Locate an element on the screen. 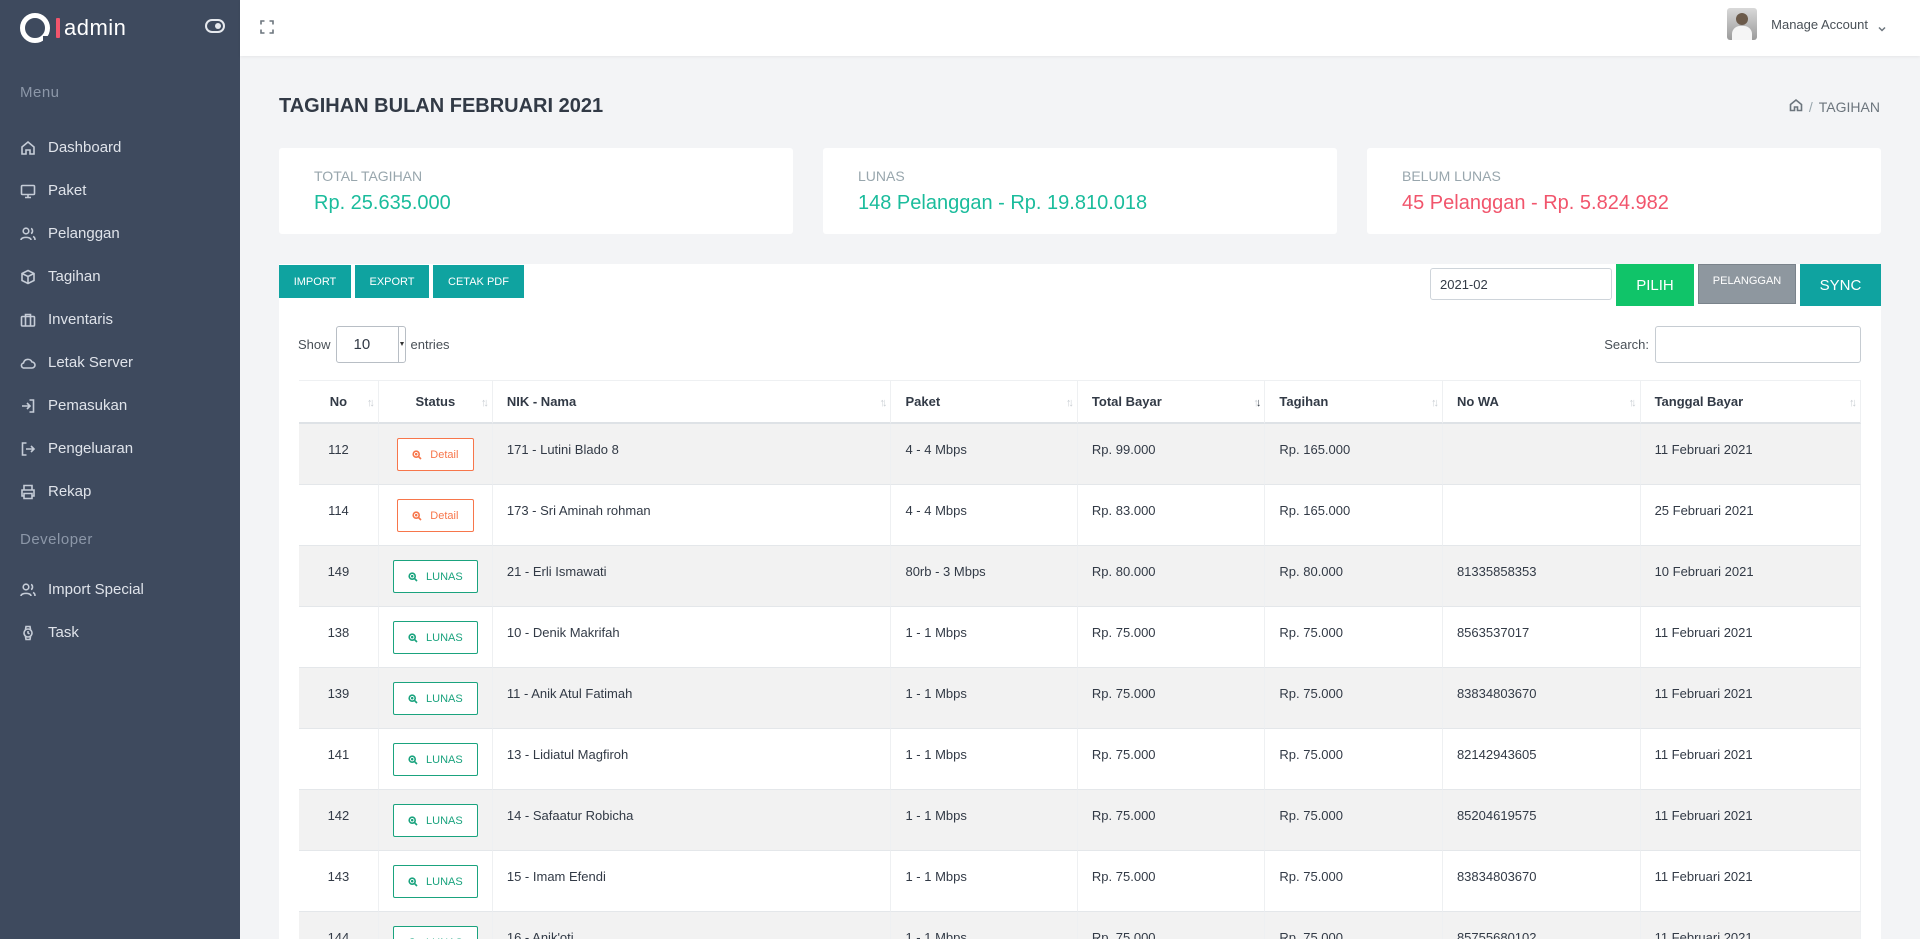  search-input is located at coordinates (1758, 344).